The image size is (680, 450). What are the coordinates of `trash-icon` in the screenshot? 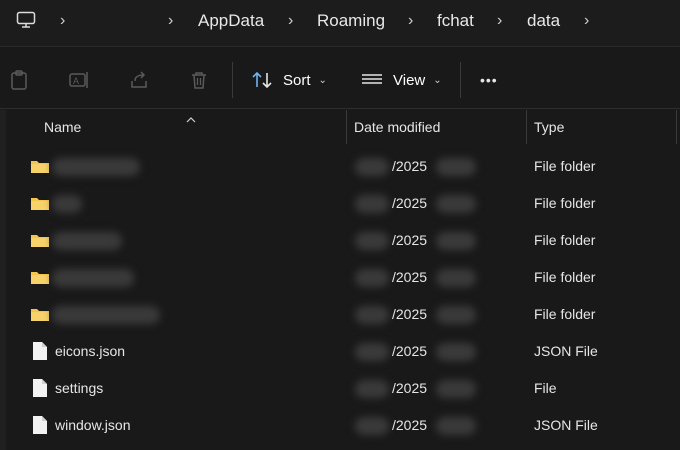 It's located at (199, 80).